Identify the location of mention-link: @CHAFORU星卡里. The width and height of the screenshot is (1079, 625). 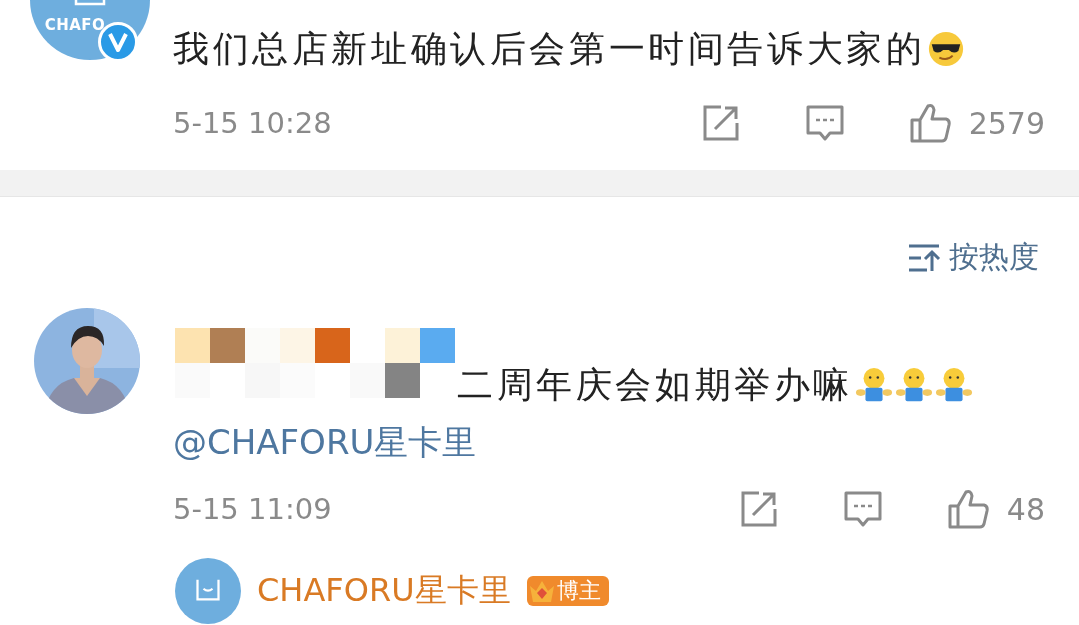
(325, 443).